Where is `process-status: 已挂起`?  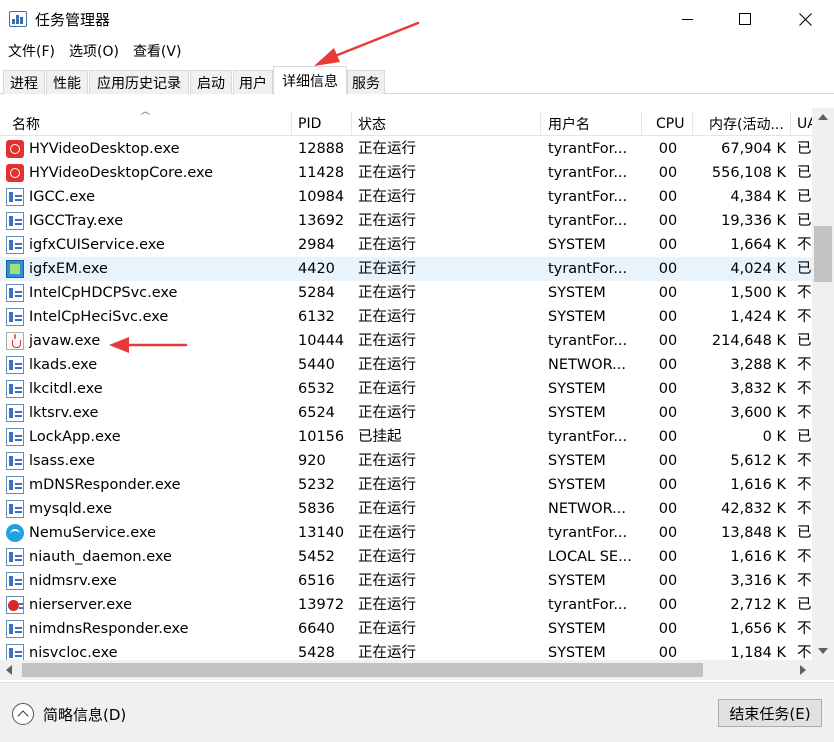
process-status: 已挂起 is located at coordinates (380, 437).